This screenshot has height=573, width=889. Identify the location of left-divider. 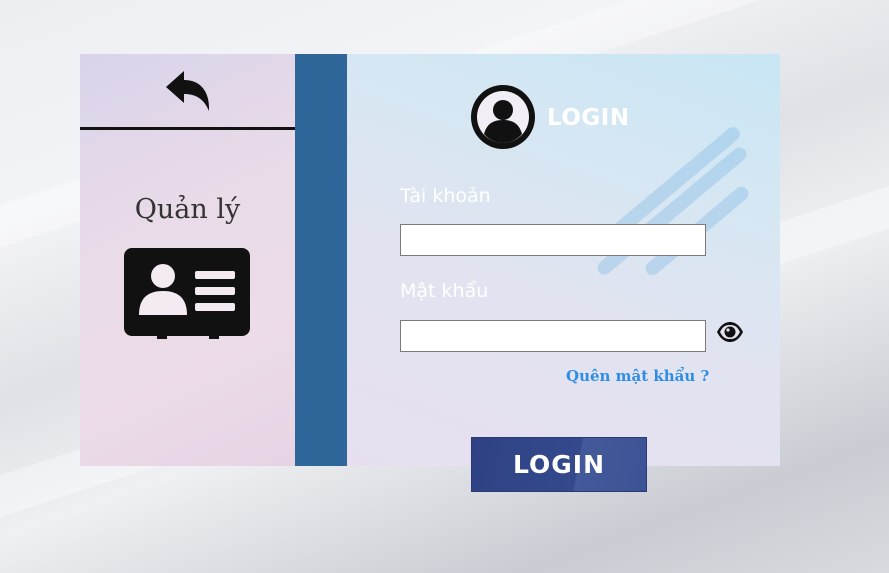
(187, 128).